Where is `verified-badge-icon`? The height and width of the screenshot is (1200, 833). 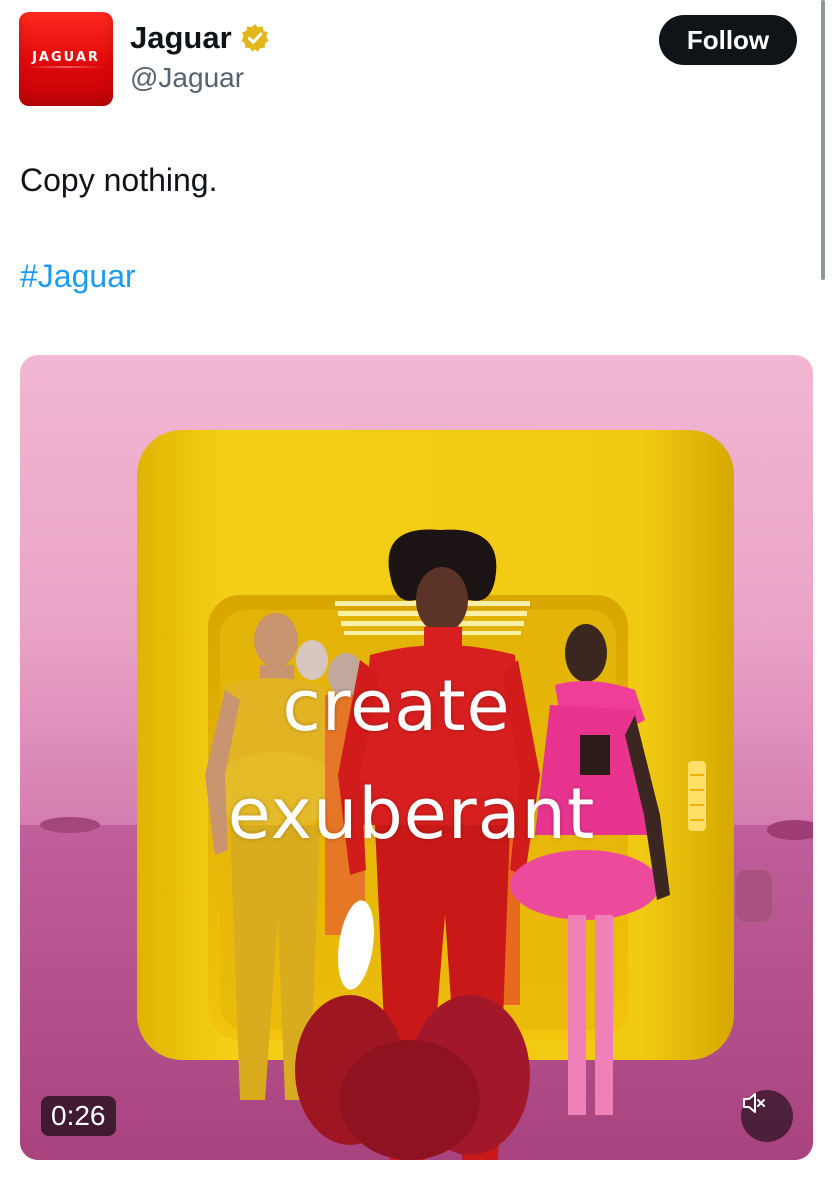 verified-badge-icon is located at coordinates (255, 38).